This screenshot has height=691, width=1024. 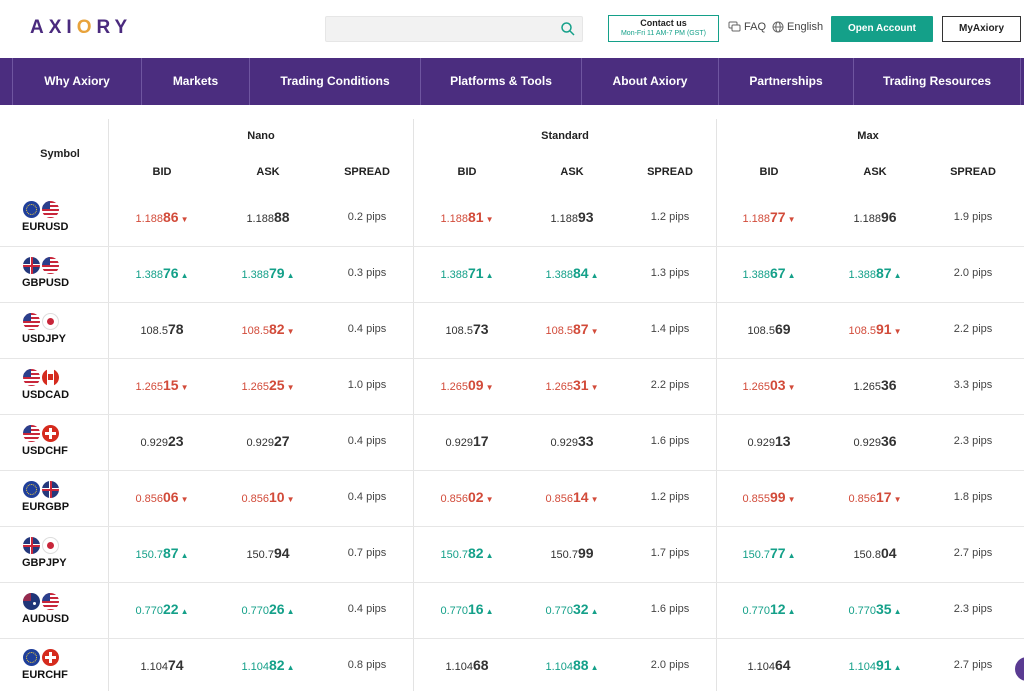 What do you see at coordinates (670, 385) in the screenshot?
I see `spread-value: 2.2 pips` at bounding box center [670, 385].